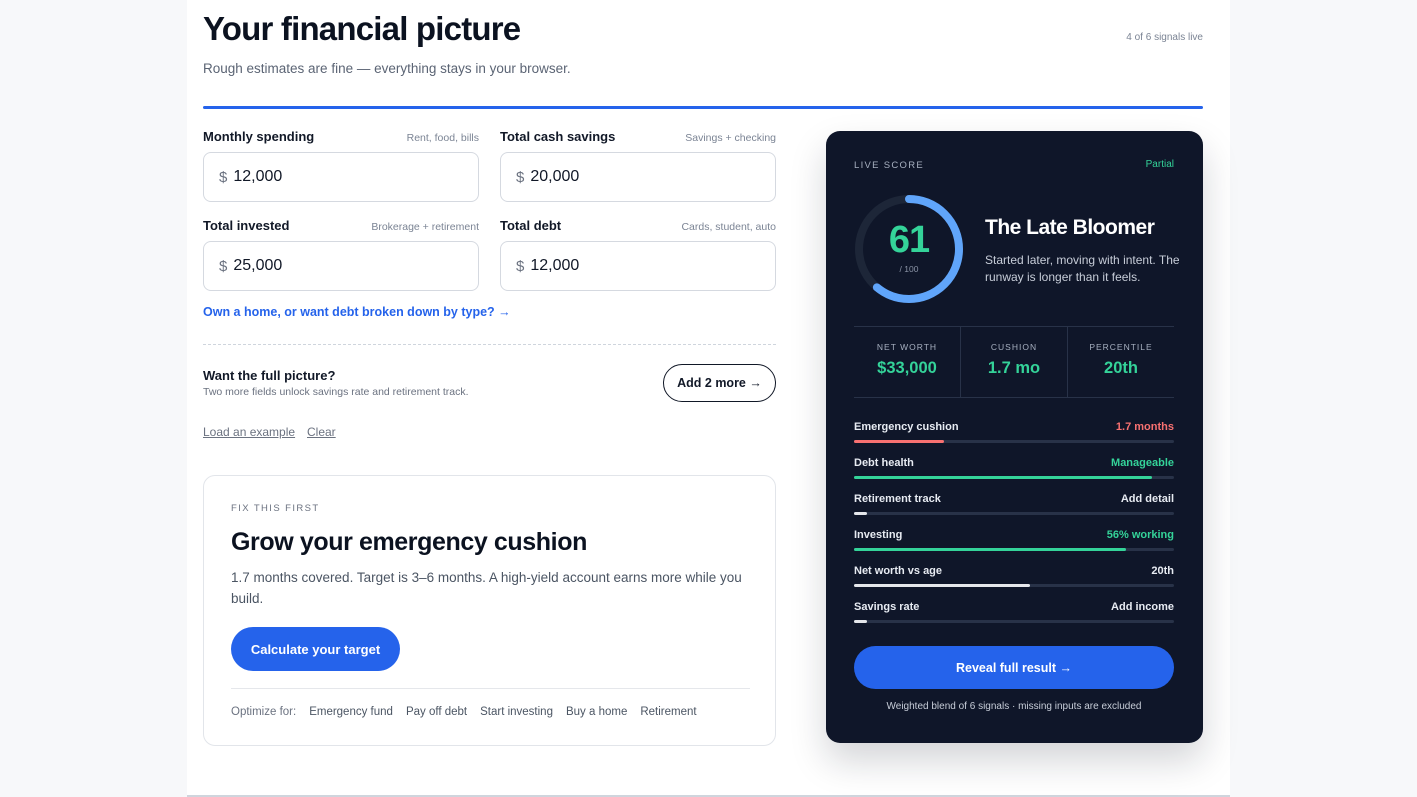 The width and height of the screenshot is (1417, 797). I want to click on page-title: Your financial picture, so click(362, 28).